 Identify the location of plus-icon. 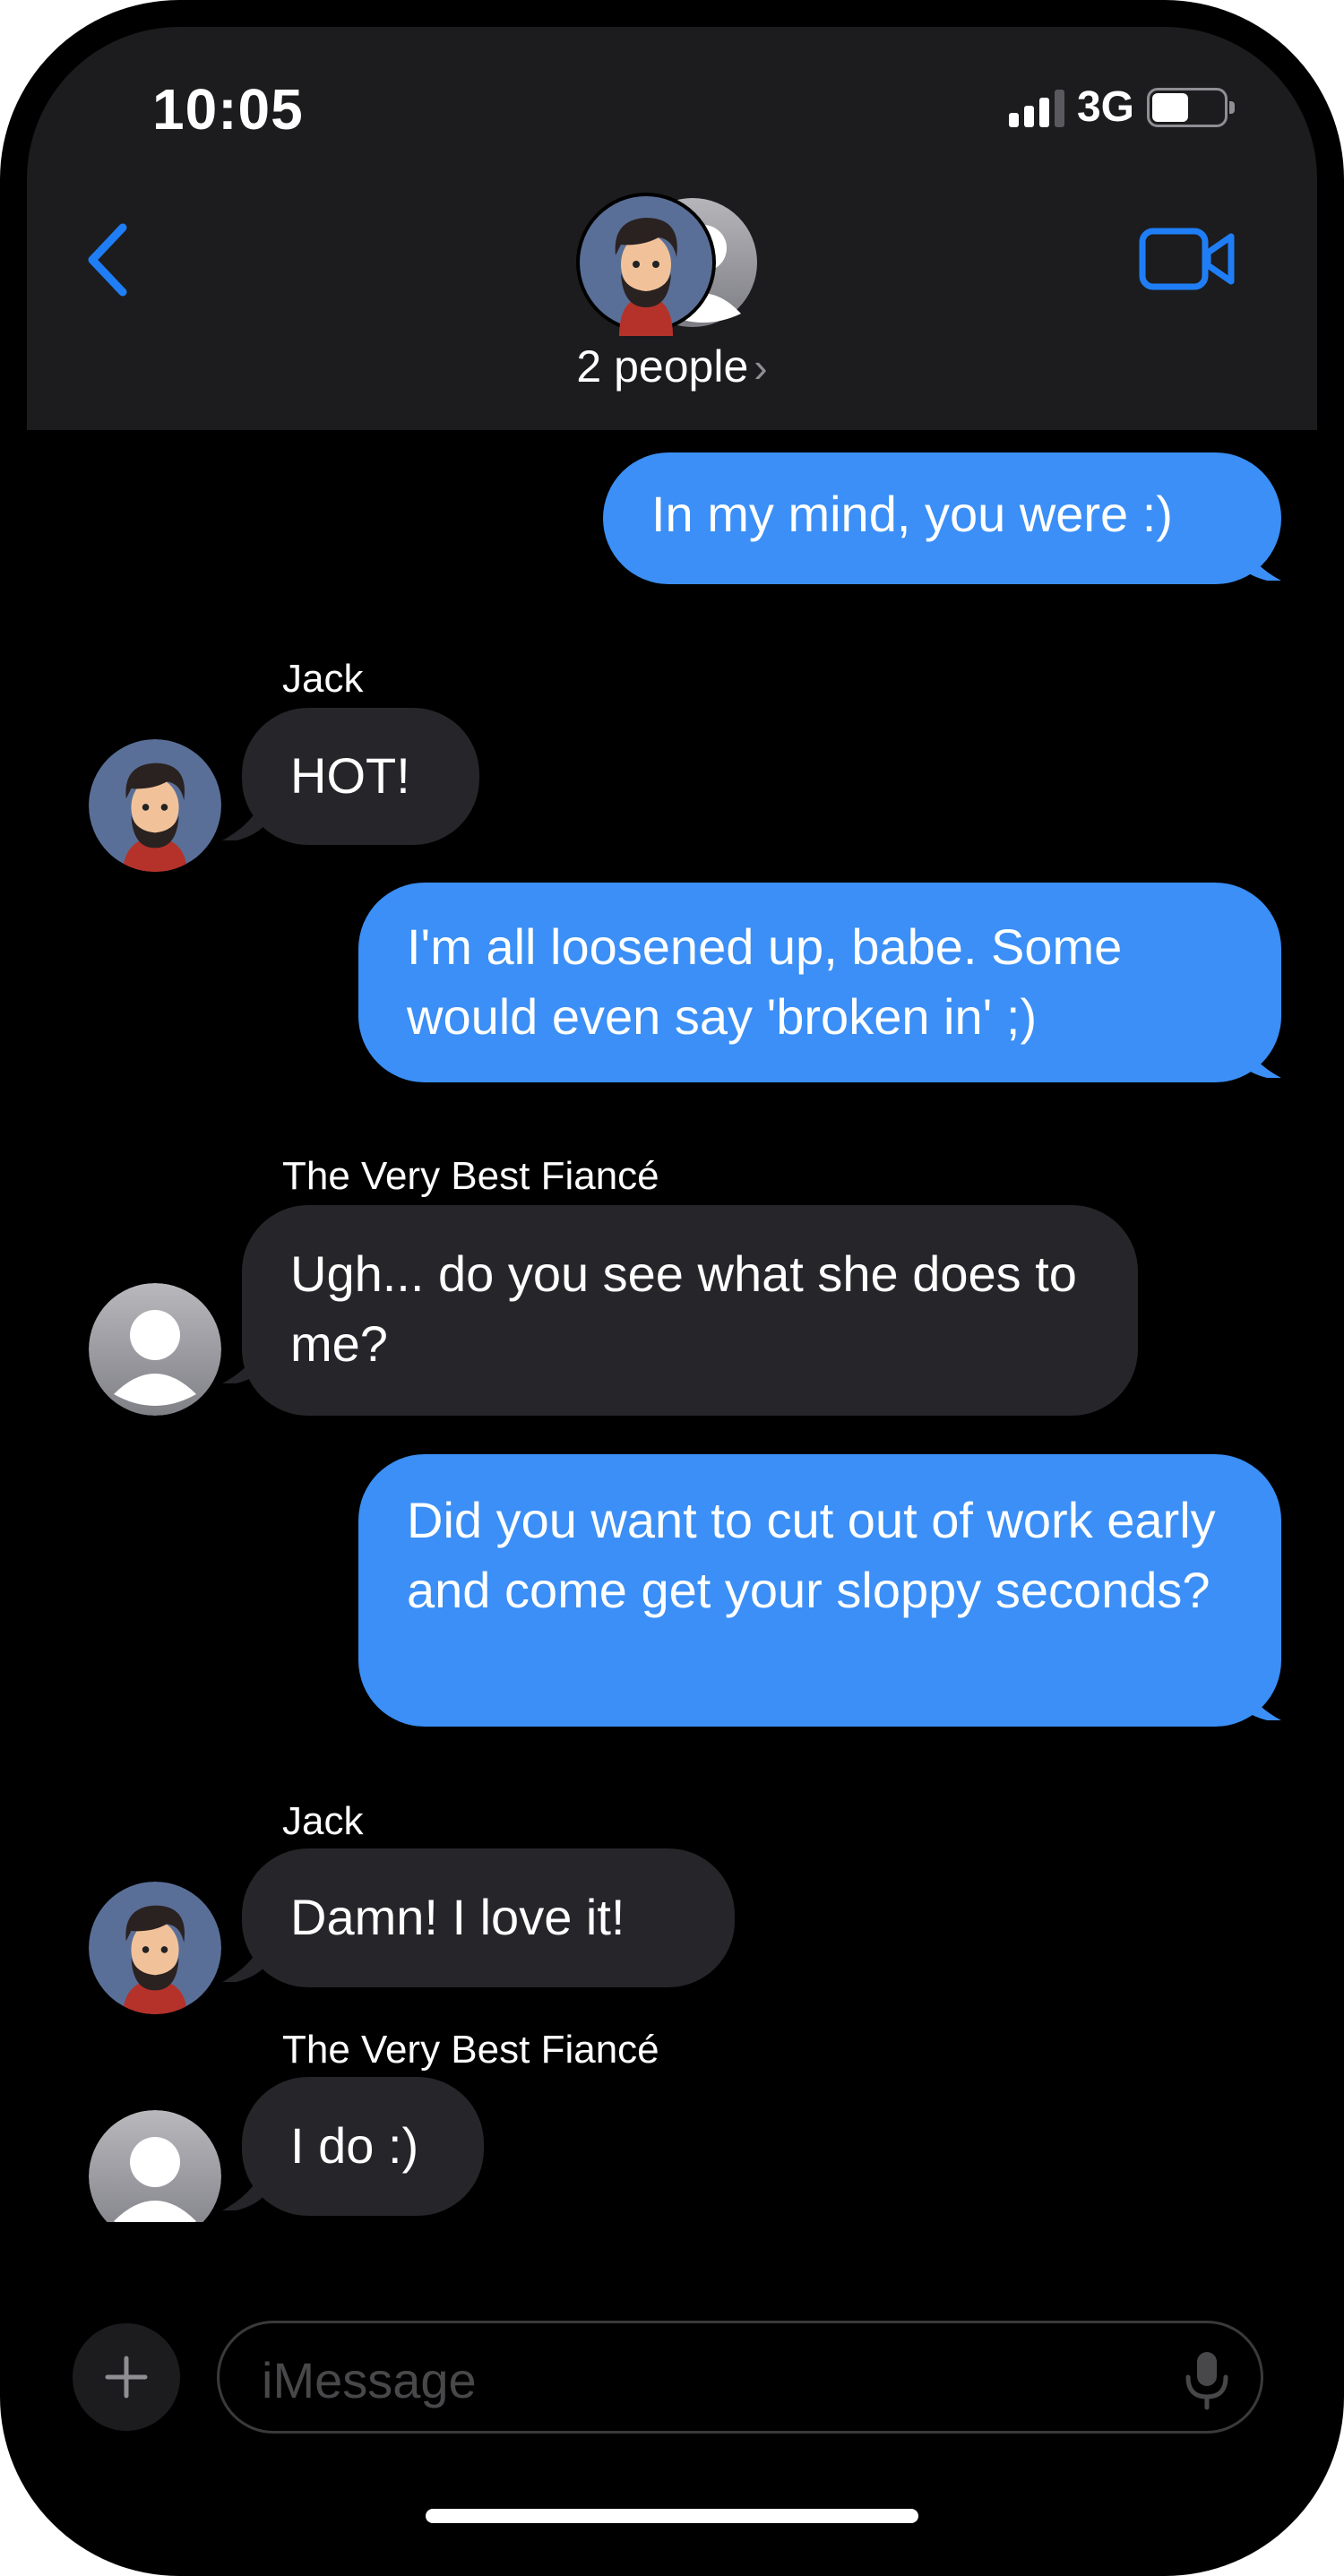
(127, 2377).